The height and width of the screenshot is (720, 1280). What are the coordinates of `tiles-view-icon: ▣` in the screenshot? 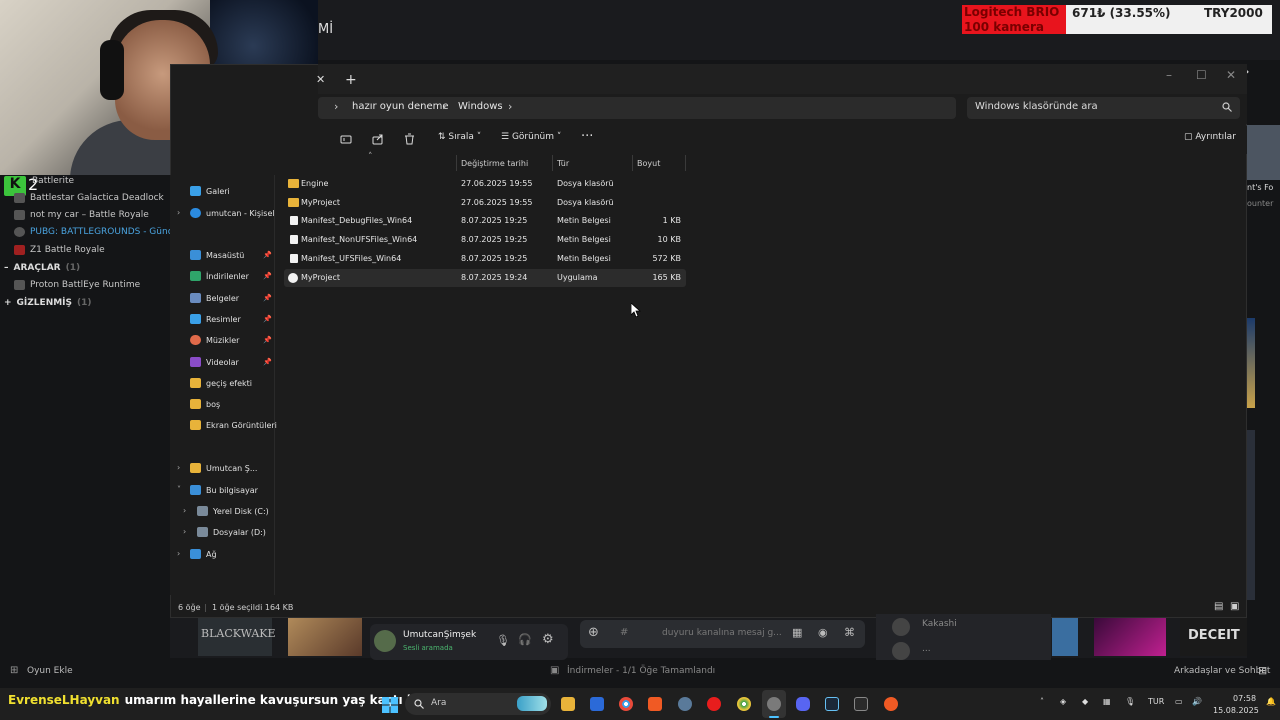 It's located at (1234, 606).